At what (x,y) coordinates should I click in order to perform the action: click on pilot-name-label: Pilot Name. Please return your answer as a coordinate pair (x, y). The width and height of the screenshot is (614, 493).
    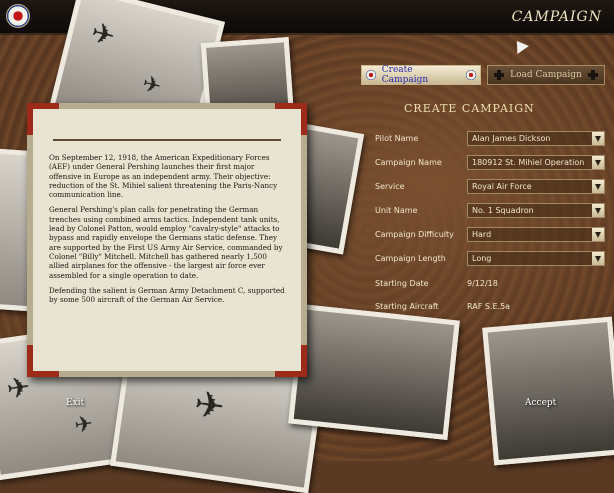
    Looking at the image, I should click on (397, 138).